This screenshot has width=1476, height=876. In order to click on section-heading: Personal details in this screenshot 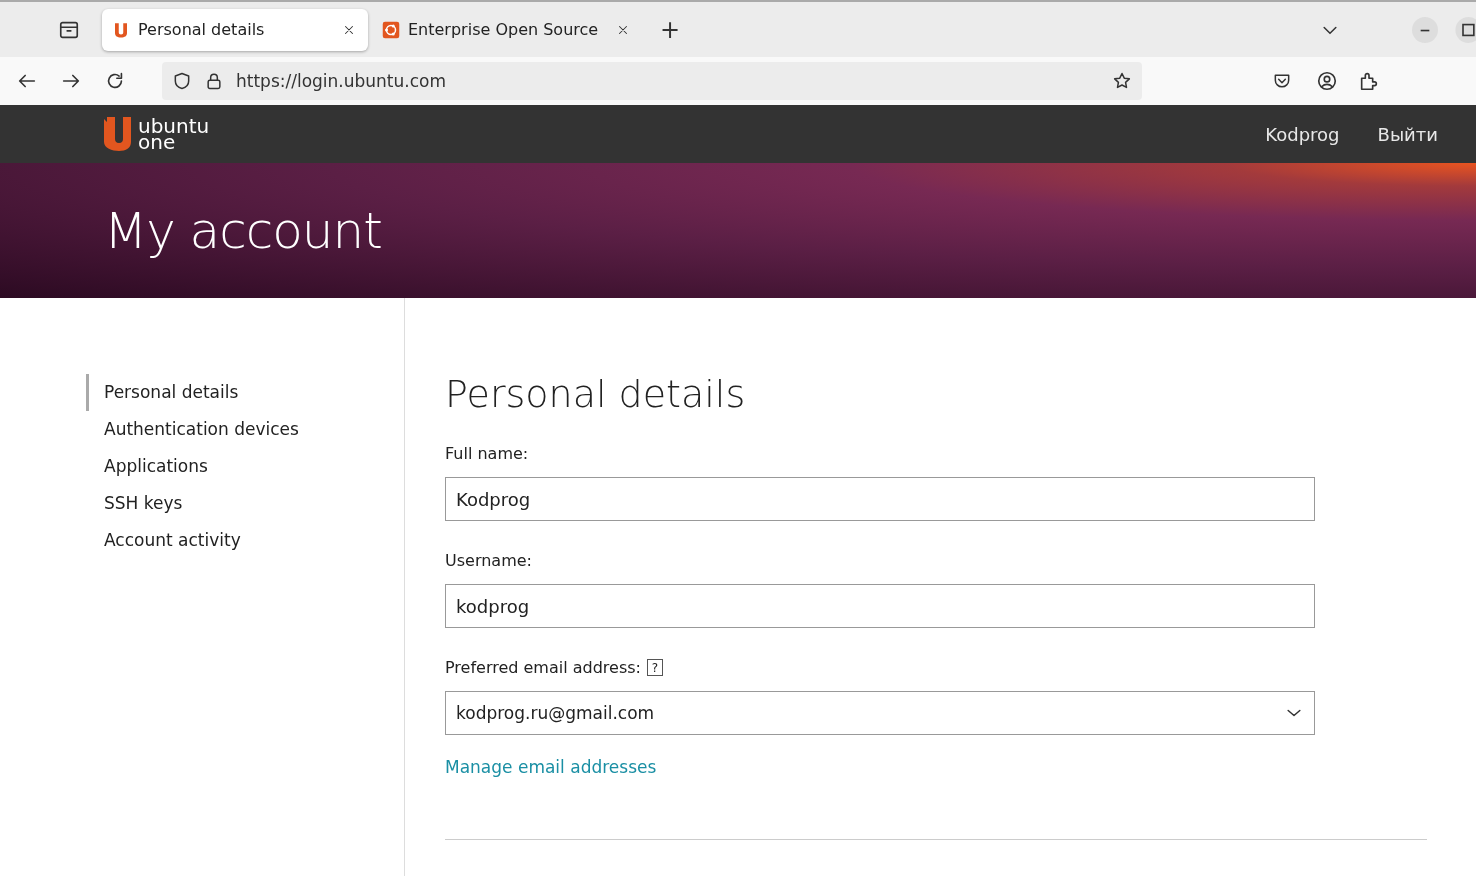, I will do `click(596, 394)`.